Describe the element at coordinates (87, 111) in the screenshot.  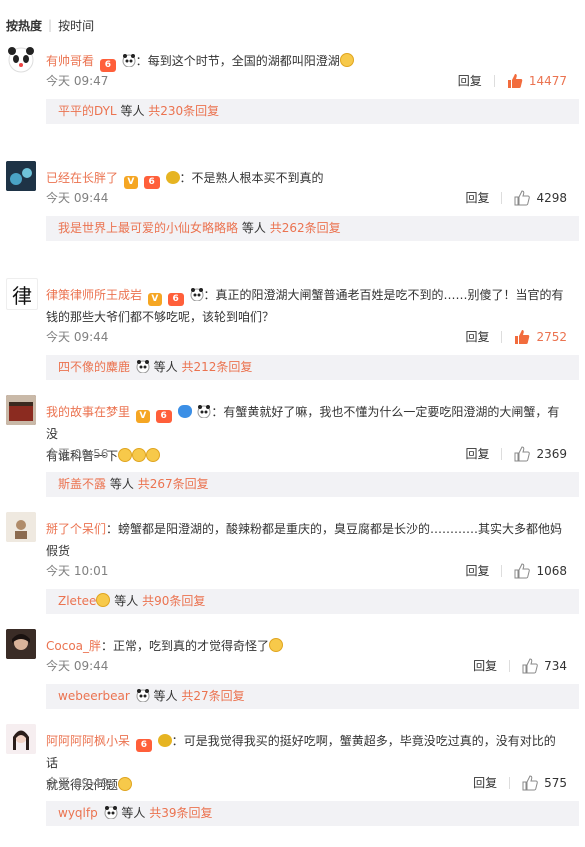
I see `sub-reply-user: 平平的DYL` at that location.